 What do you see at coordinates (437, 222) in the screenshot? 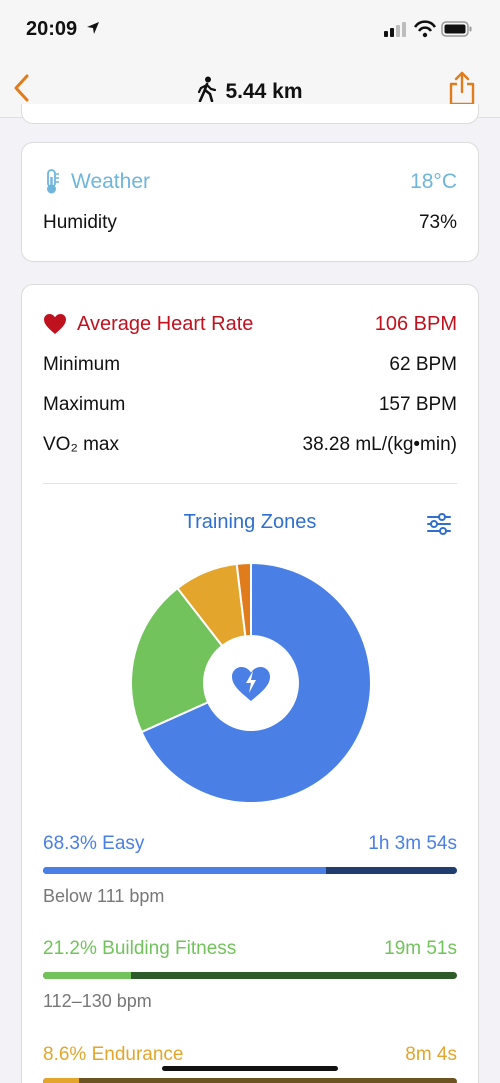
I see `humidity-value: 73%` at bounding box center [437, 222].